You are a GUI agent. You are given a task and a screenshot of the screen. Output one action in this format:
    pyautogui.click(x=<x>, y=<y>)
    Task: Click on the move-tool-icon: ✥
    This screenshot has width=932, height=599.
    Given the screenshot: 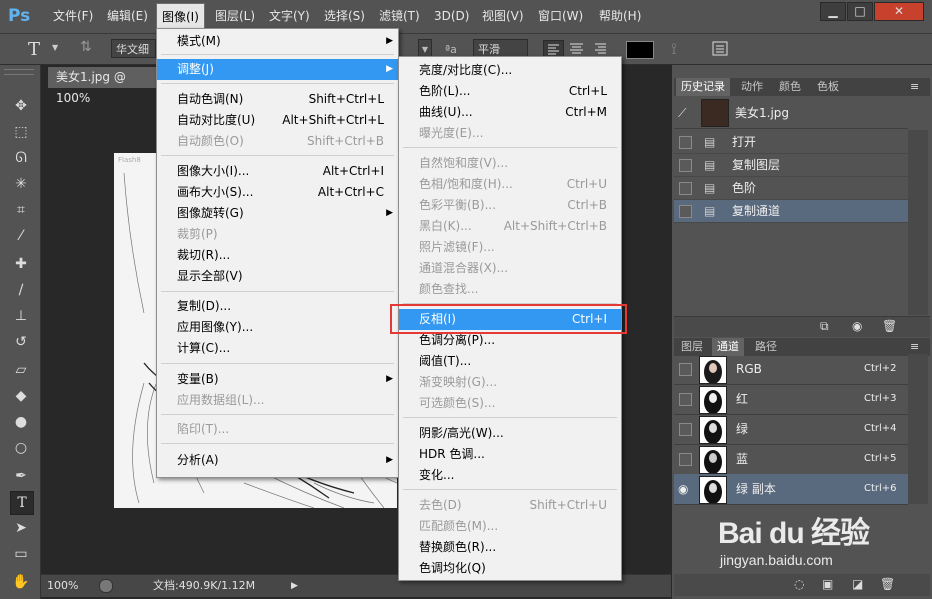 What is the action you would take?
    pyautogui.click(x=21, y=106)
    